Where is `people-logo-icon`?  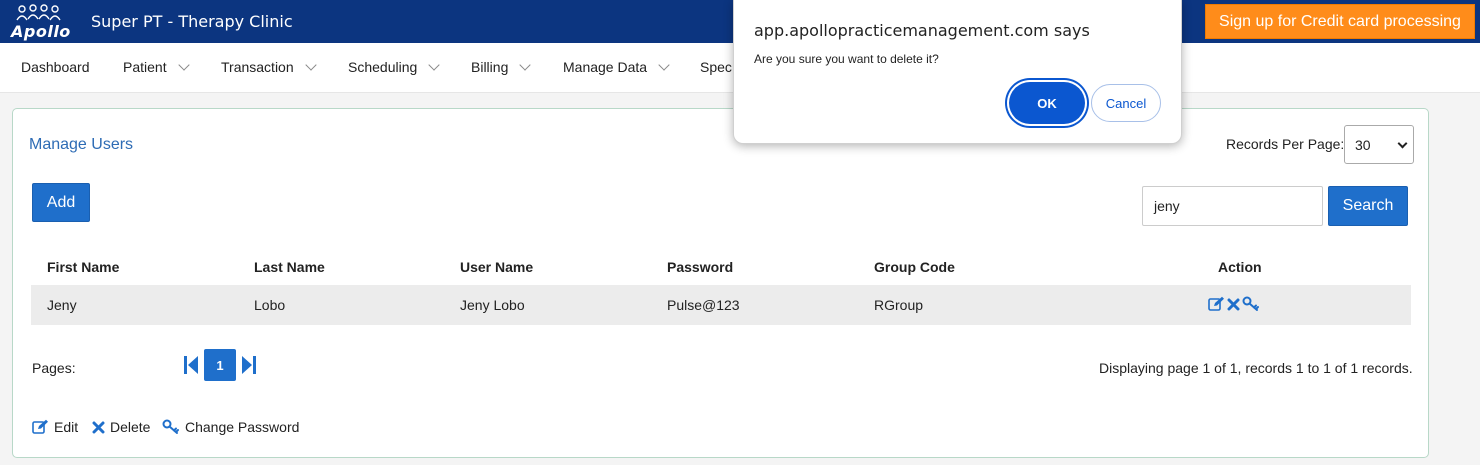
people-logo-icon is located at coordinates (38, 12).